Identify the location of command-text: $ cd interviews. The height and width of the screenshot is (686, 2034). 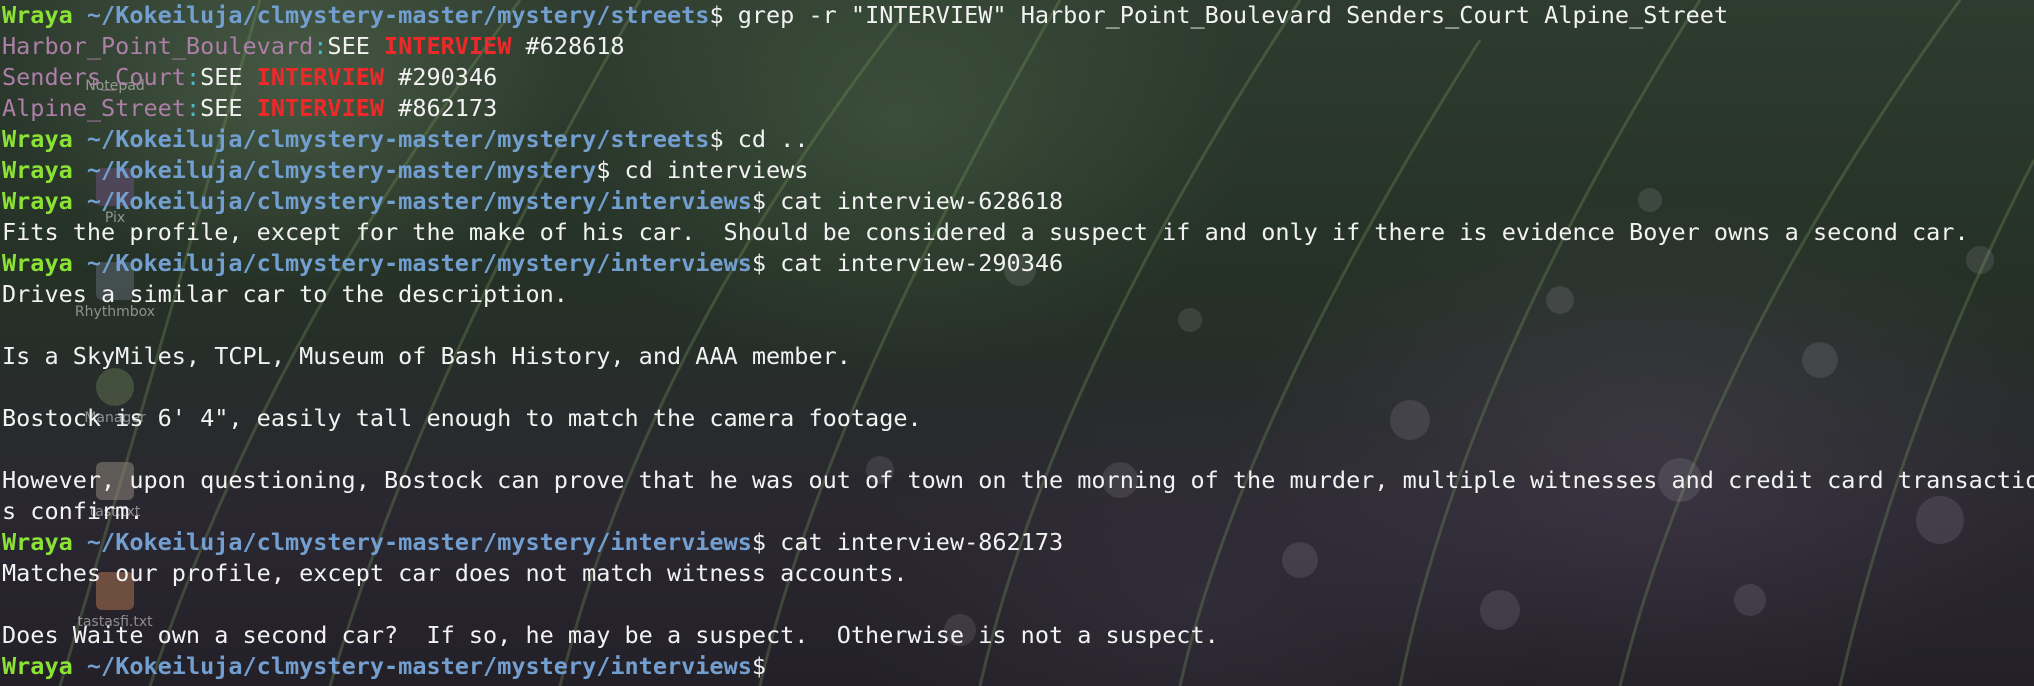
(702, 170).